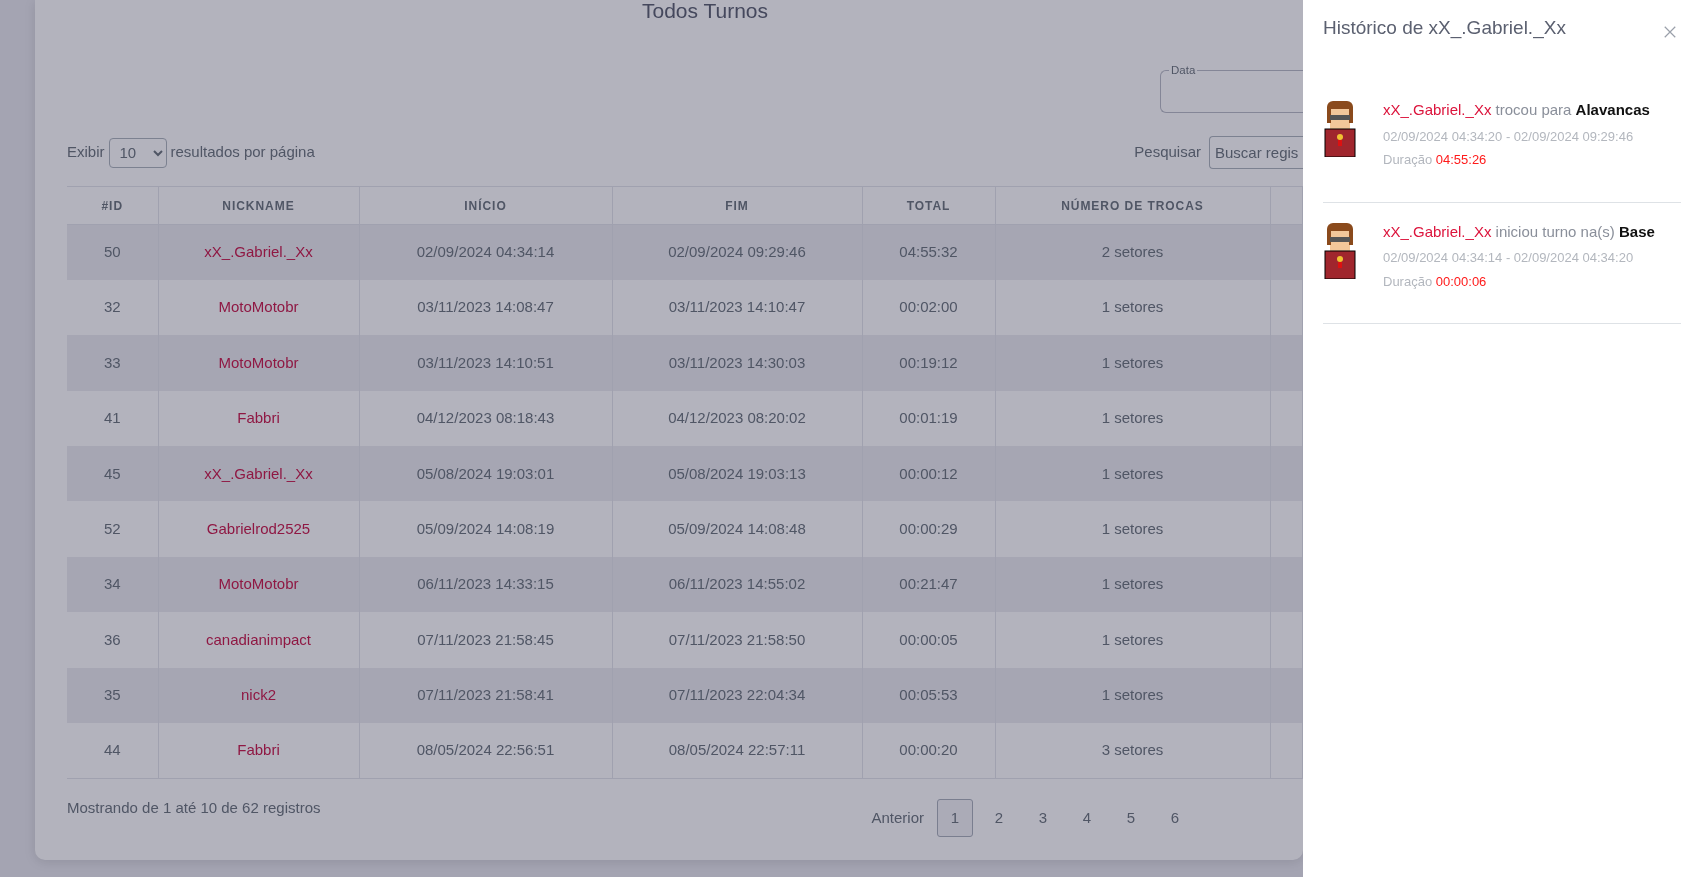  What do you see at coordinates (1175, 817) in the screenshot?
I see `pagination-link: 6` at bounding box center [1175, 817].